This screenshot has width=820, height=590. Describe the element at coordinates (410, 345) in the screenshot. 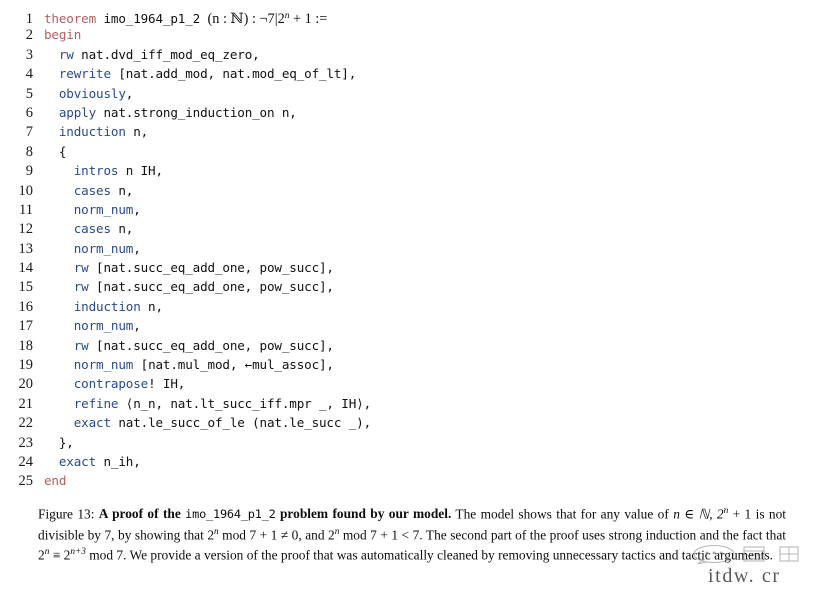

I see `code-line: 18 rw [nat.succ_eq_add_one, pow_succ],` at that location.